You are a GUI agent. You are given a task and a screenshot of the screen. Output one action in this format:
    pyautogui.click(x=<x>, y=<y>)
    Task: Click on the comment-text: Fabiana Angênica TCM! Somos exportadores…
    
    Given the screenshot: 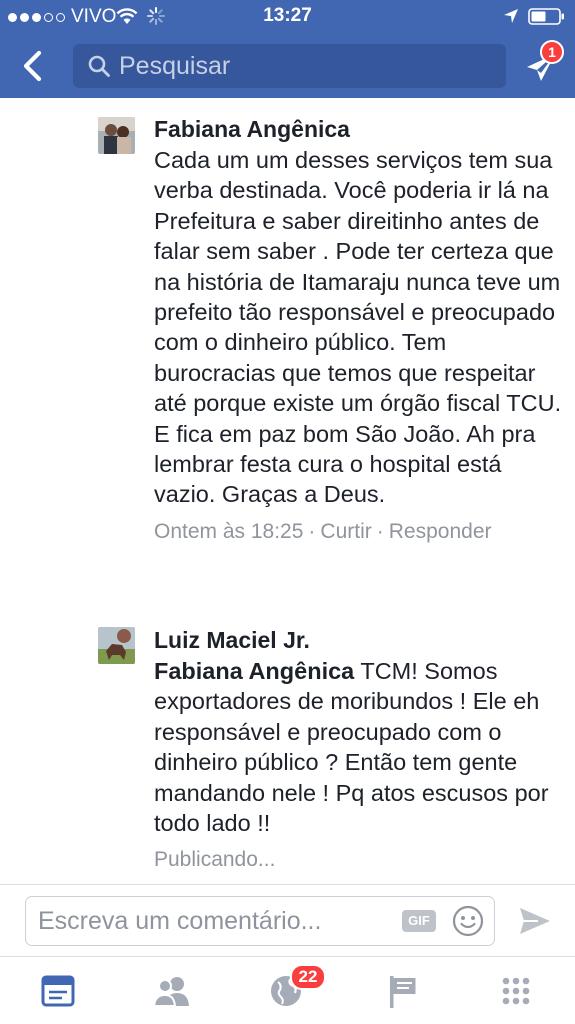 What is the action you would take?
    pyautogui.click(x=359, y=747)
    